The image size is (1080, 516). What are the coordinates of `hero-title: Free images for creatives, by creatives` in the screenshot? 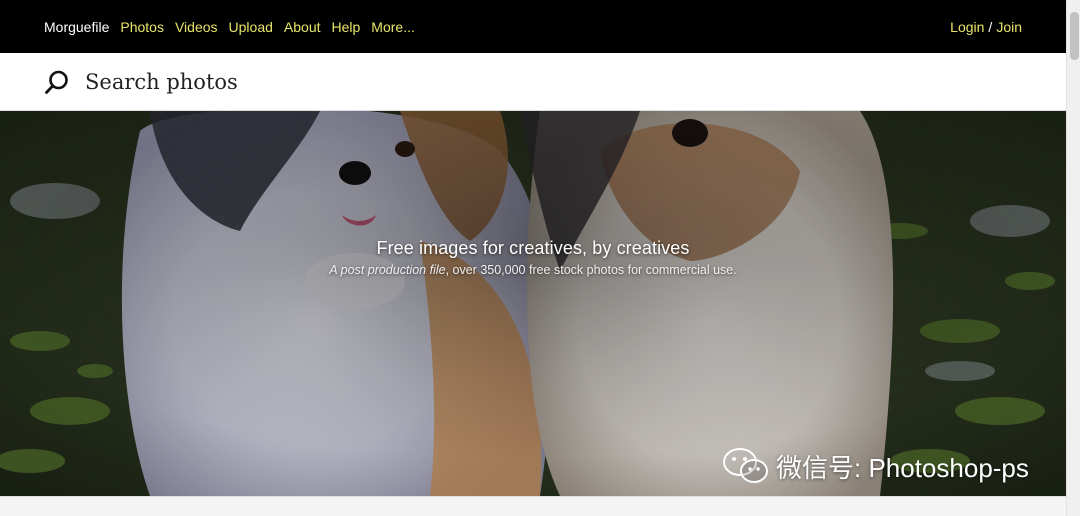 It's located at (533, 248).